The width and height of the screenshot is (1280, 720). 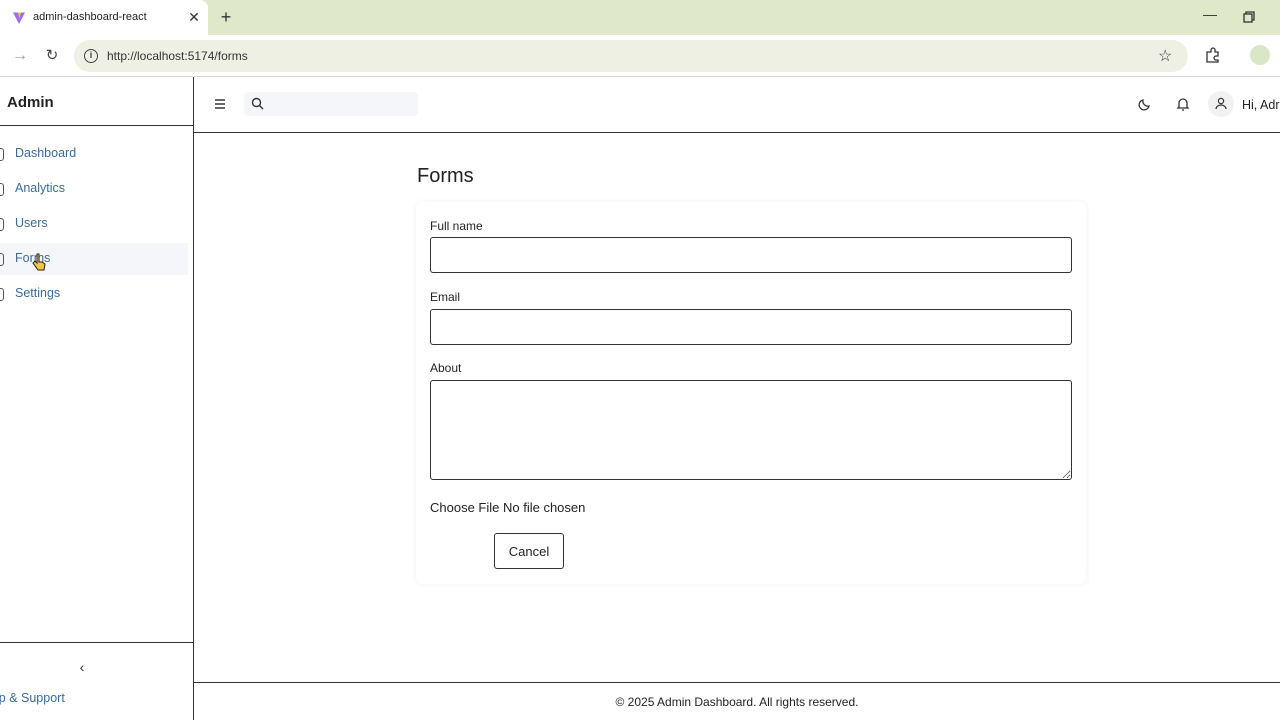 What do you see at coordinates (1183, 104) in the screenshot?
I see `notification-bell-icon` at bounding box center [1183, 104].